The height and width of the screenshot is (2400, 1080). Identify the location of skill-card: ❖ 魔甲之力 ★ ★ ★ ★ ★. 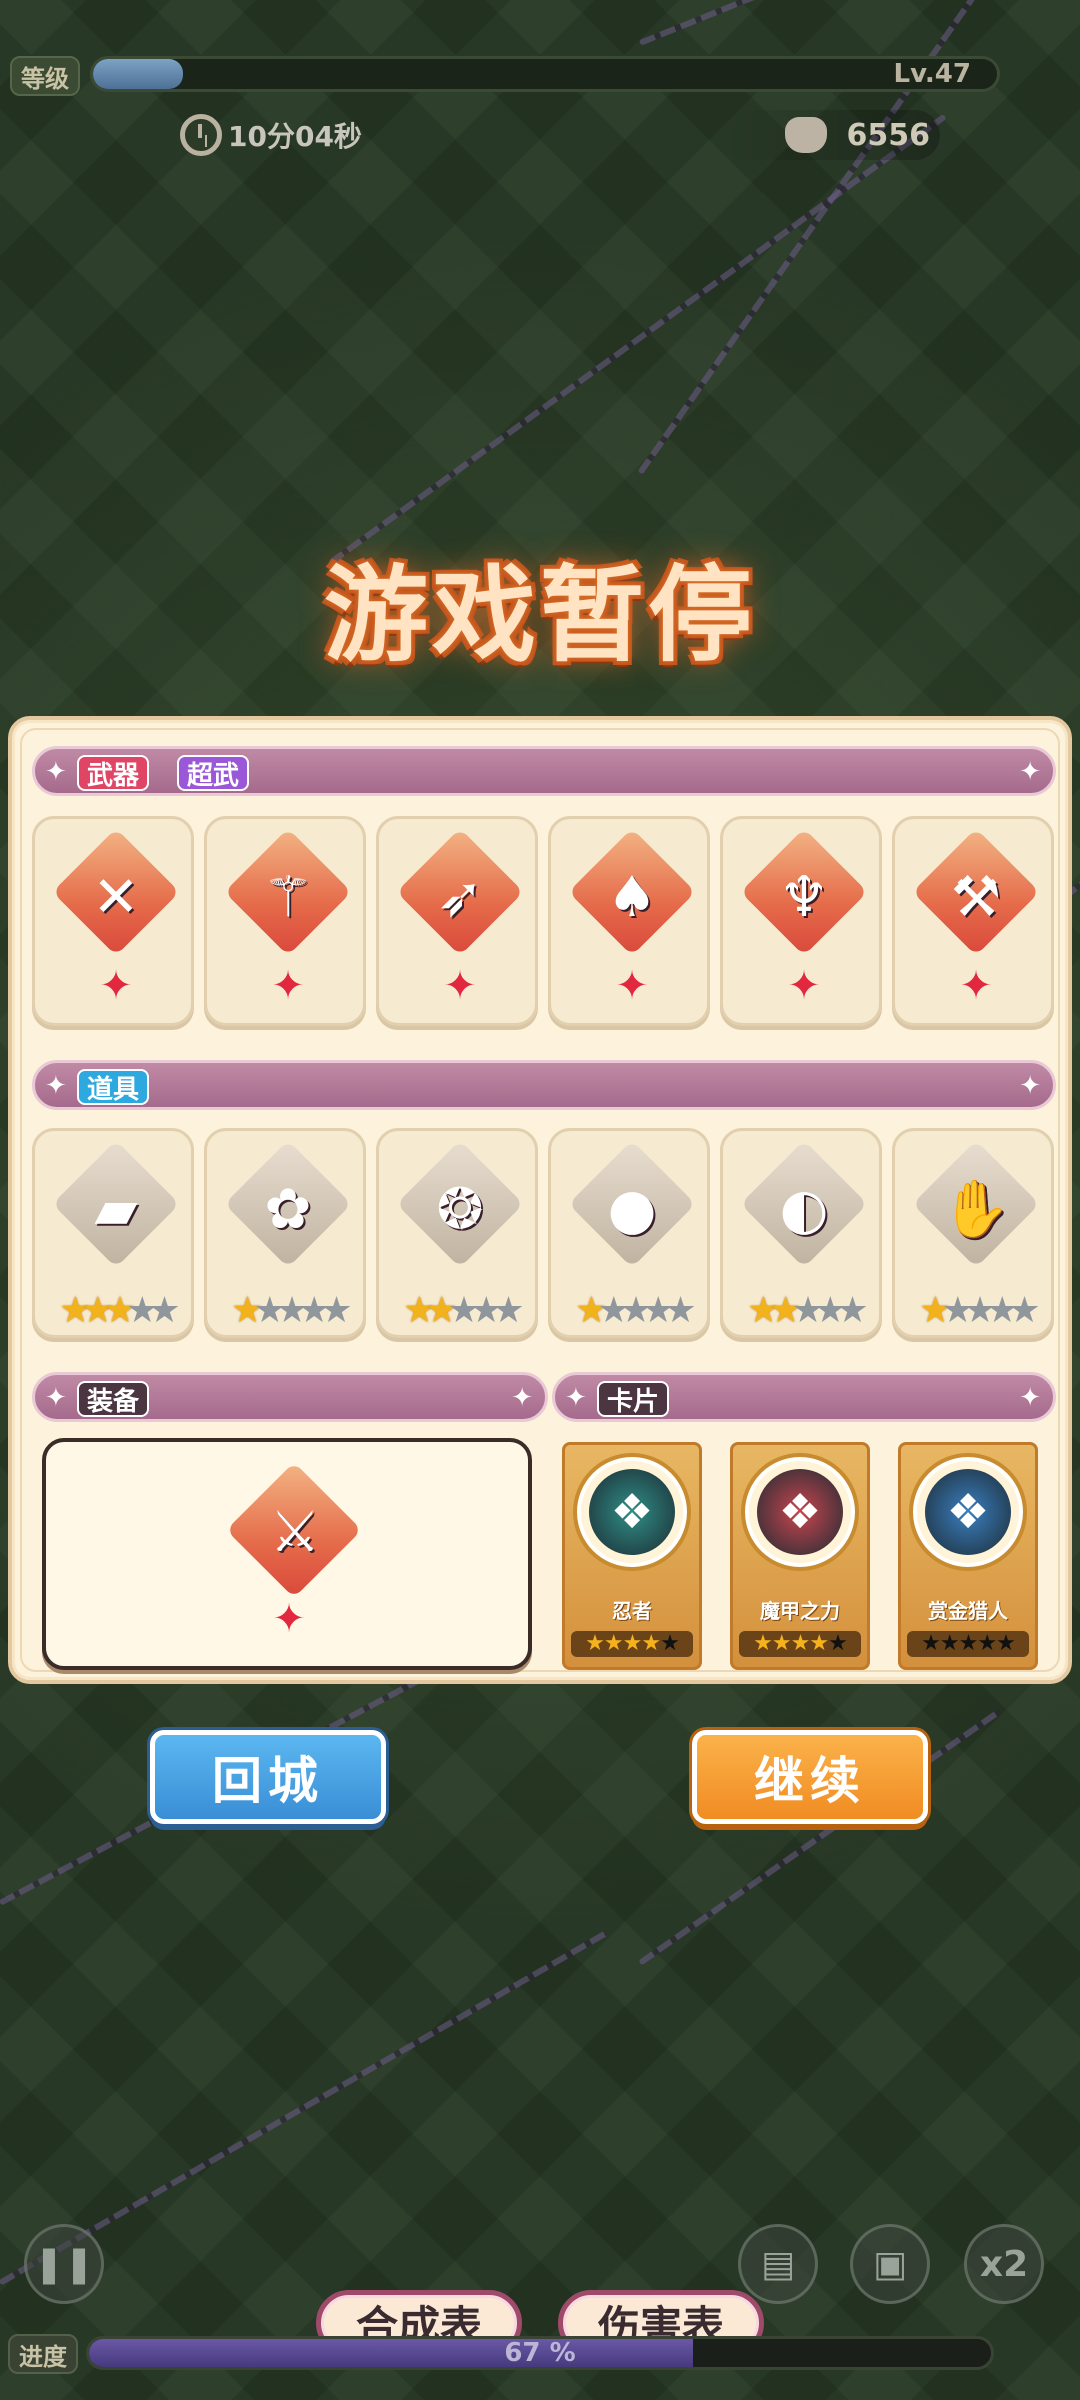
(800, 1556).